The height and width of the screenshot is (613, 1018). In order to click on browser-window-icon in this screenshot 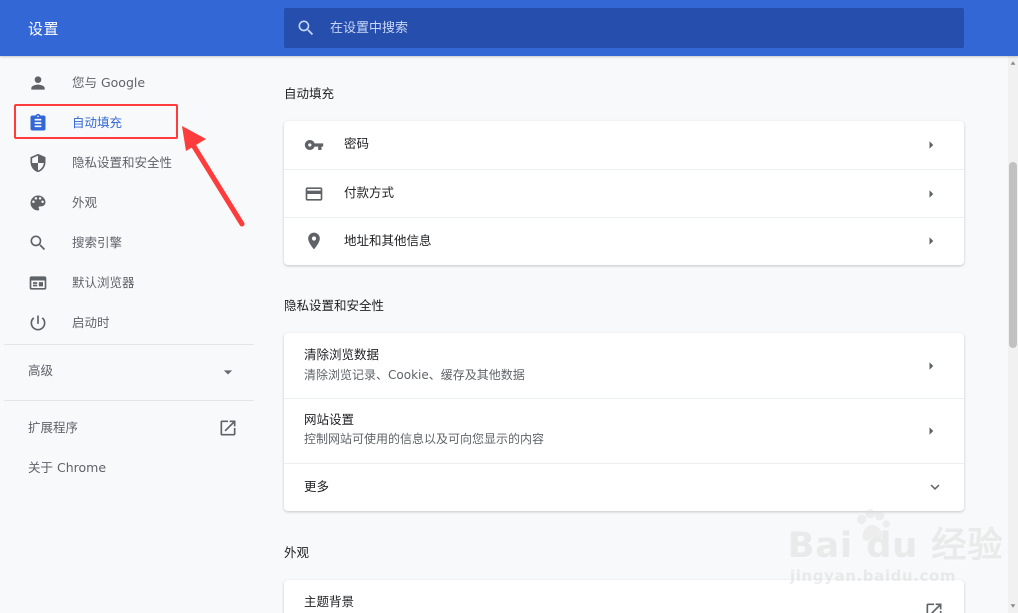, I will do `click(38, 283)`.